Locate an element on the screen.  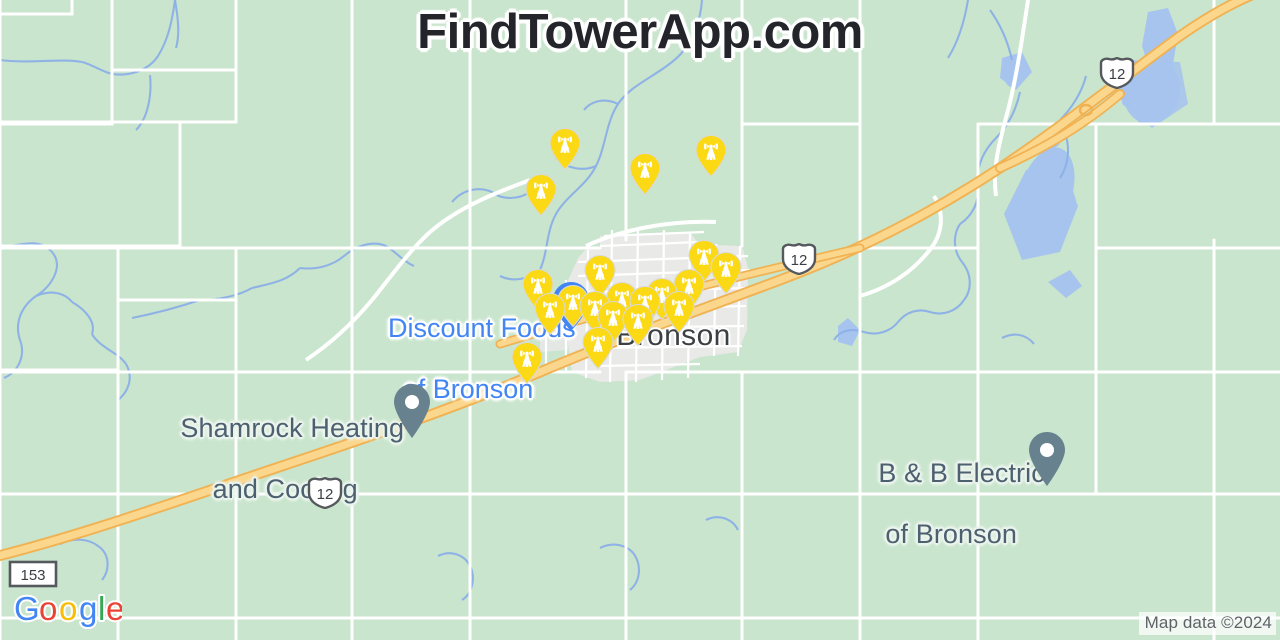
business-pin-shamrock is located at coordinates (412, 411).